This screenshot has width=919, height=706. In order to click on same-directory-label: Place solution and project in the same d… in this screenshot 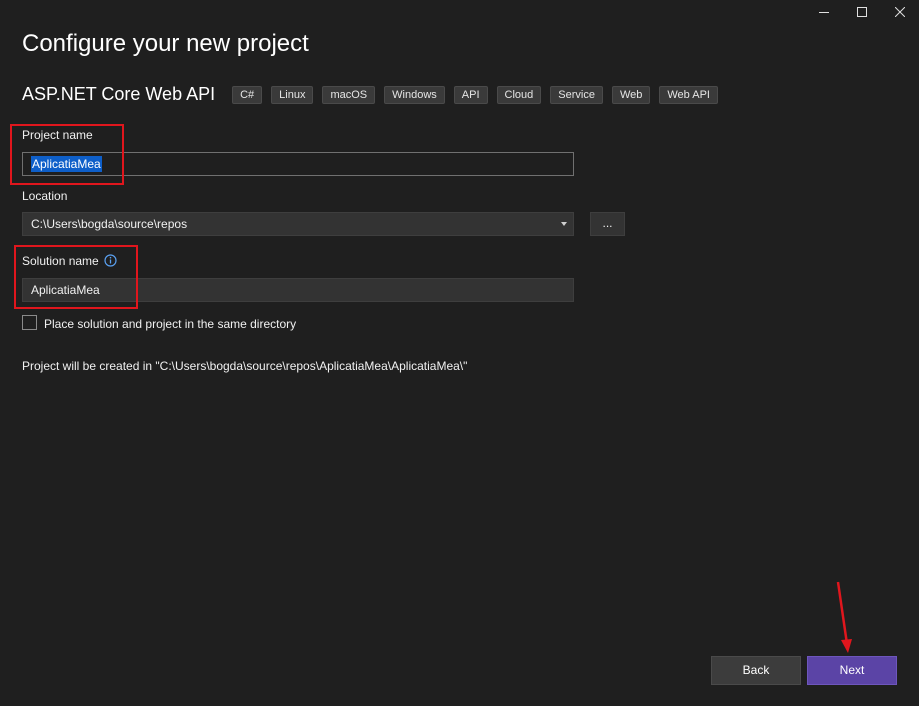, I will do `click(170, 324)`.